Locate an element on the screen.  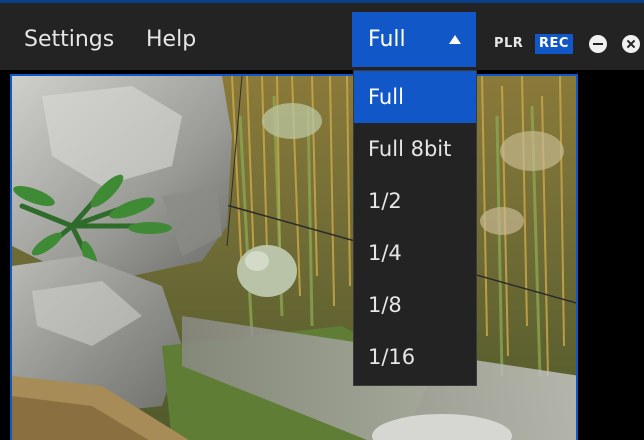
quality-option-full-8bit: Full 8bit is located at coordinates (415, 149).